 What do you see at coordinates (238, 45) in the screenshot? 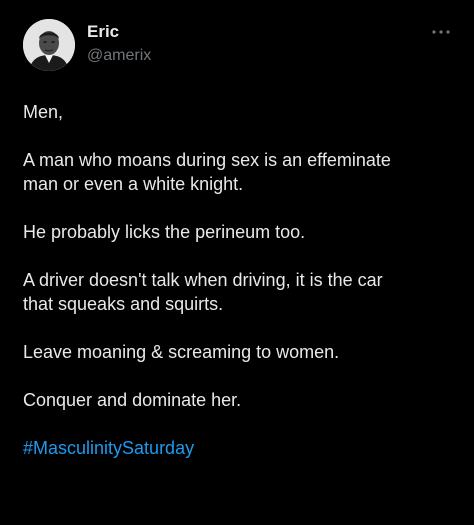
I see `tweet-header: Eric @amerix` at bounding box center [238, 45].